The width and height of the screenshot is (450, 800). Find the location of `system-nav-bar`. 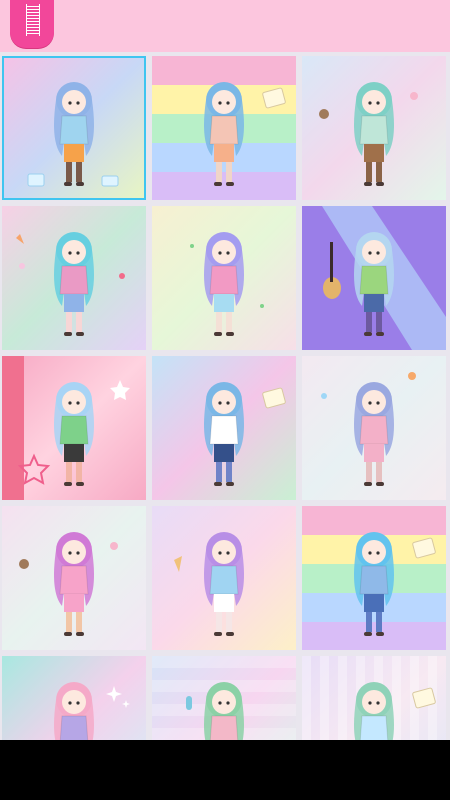

system-nav-bar is located at coordinates (225, 770).